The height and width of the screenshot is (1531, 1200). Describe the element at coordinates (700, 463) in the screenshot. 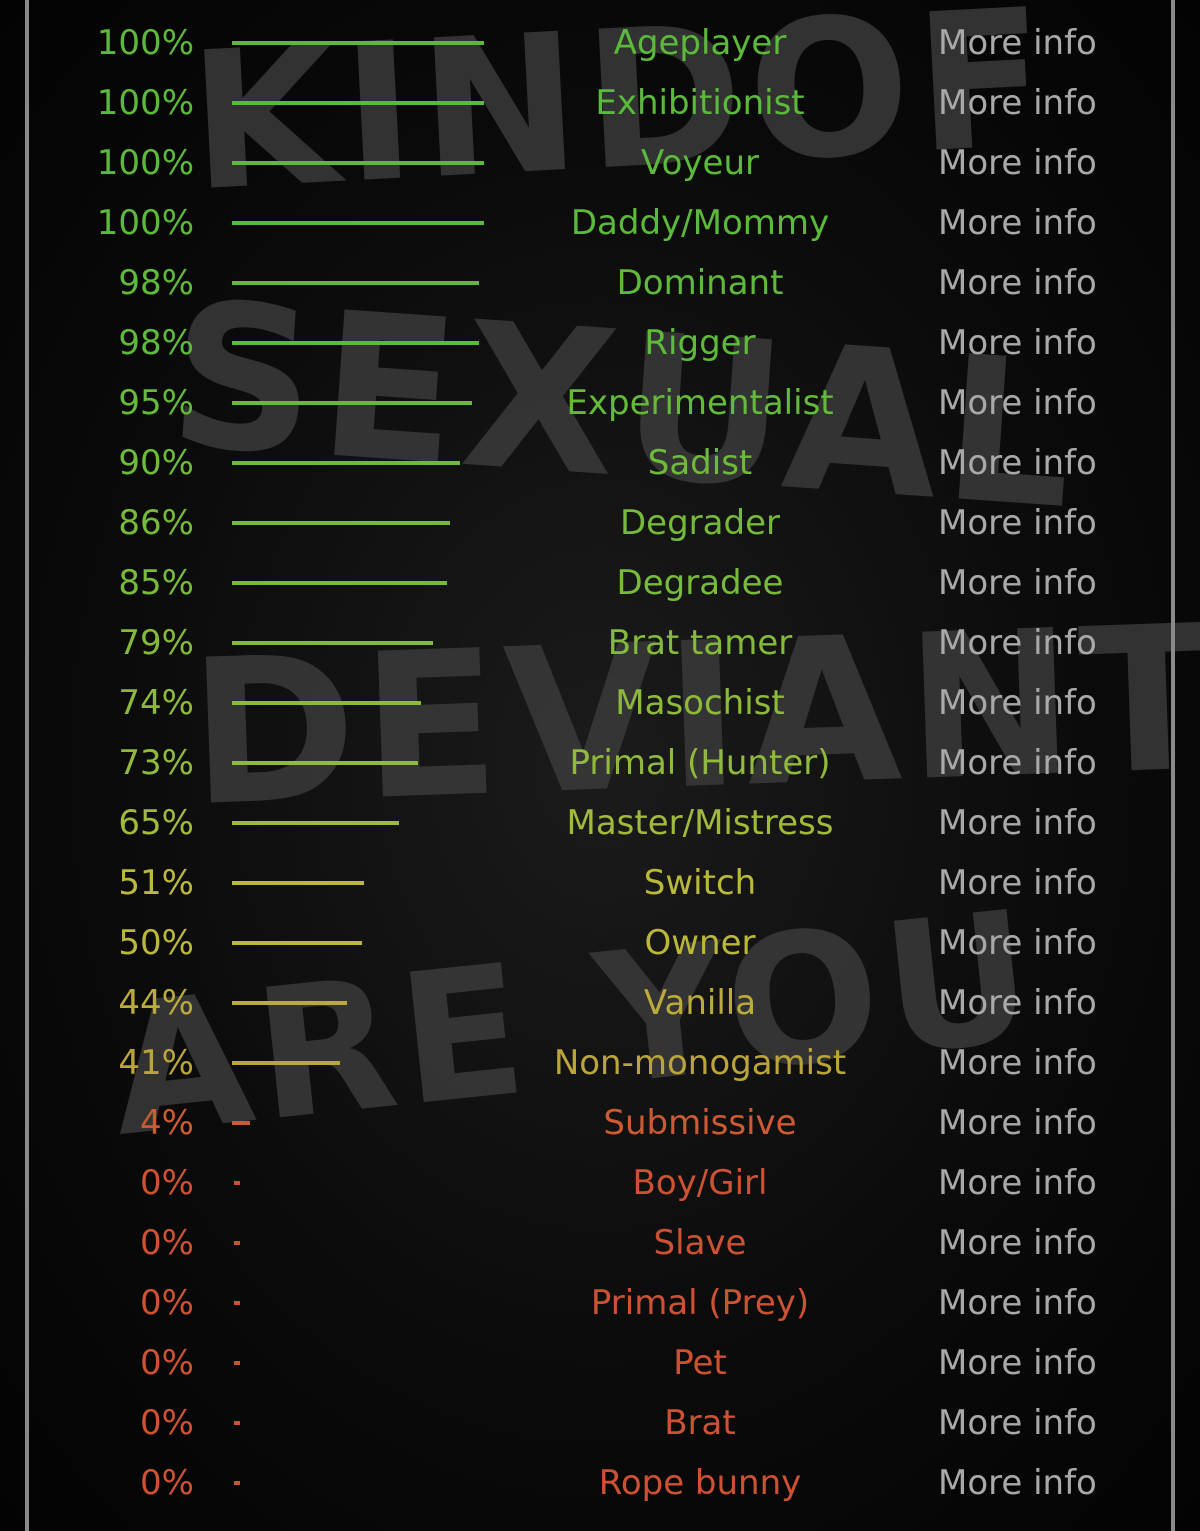

I see `result-name: Sadist` at that location.